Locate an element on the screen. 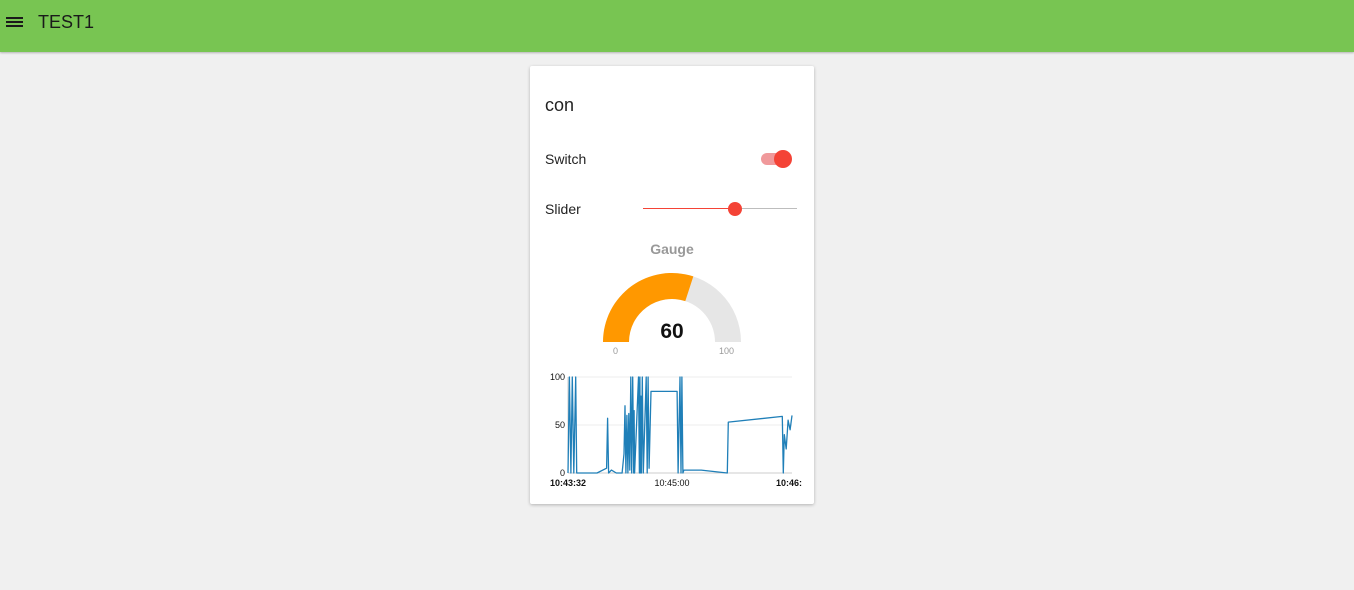 The image size is (1354, 590). slider-thumb is located at coordinates (735, 209).